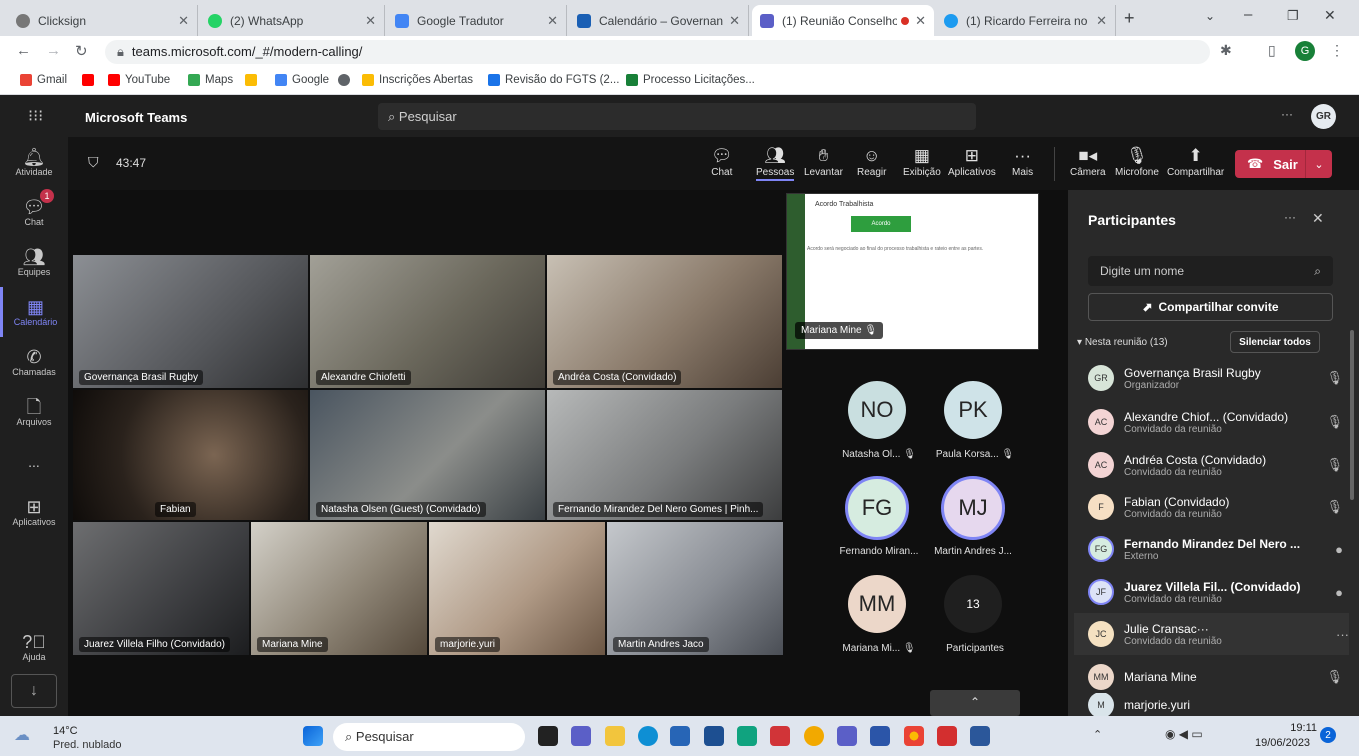 This screenshot has width=1359, height=756. What do you see at coordinates (1282, 743) in the screenshot?
I see `clock-date: 19/06/2023` at bounding box center [1282, 743].